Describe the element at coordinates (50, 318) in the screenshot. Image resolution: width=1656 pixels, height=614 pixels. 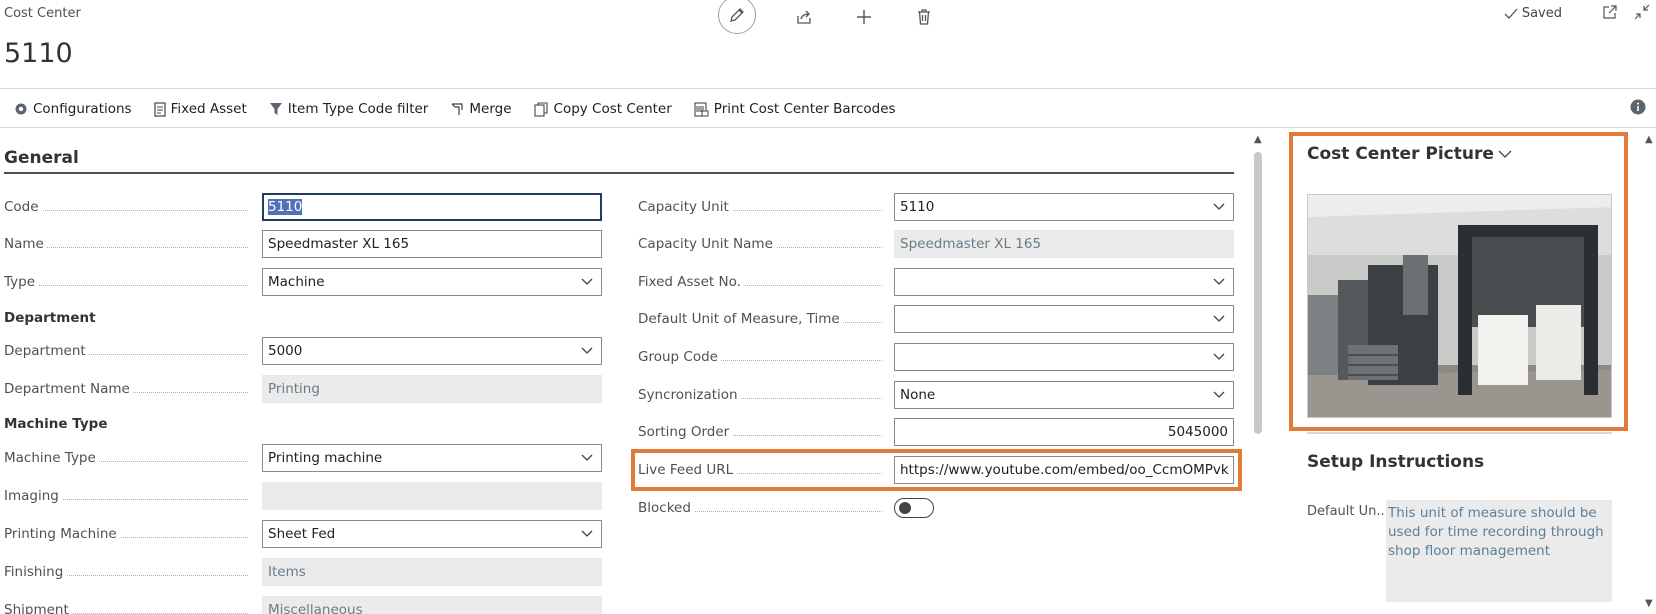
I see `department-group-heading: Department` at that location.